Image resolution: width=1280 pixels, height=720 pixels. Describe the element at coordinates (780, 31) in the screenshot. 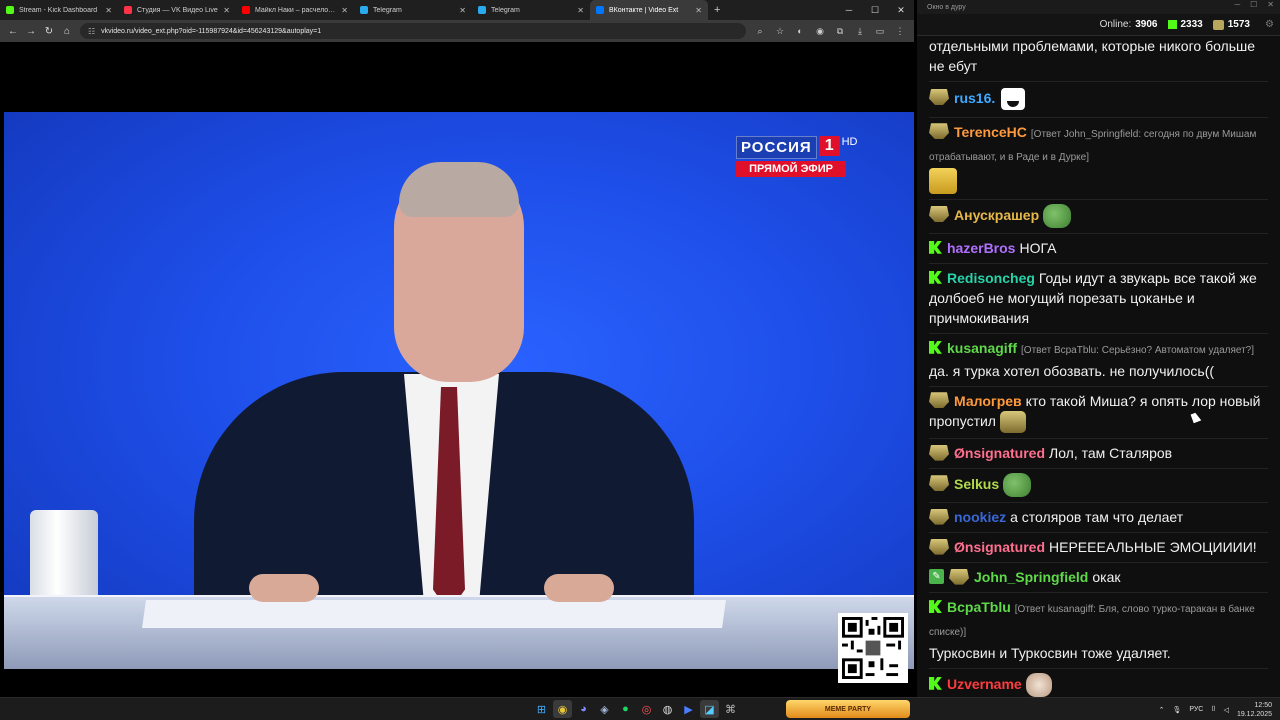

I see `bookmark-star-icon: ☆` at that location.